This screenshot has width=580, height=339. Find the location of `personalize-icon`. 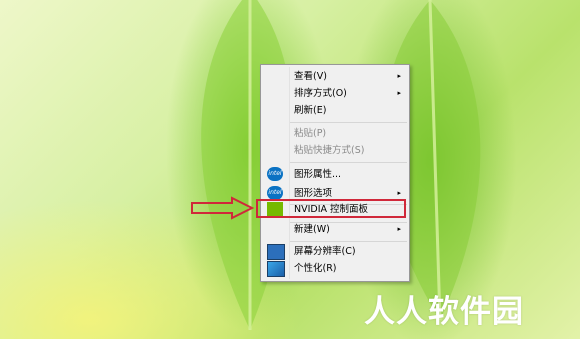

personalize-icon is located at coordinates (276, 269).